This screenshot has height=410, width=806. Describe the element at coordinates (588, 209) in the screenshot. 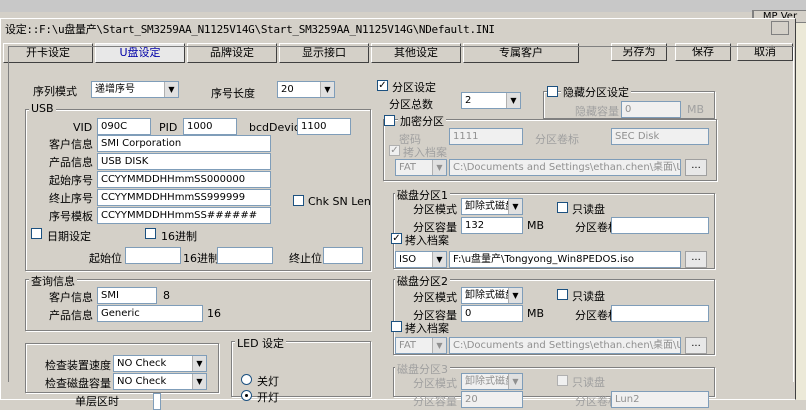

I see `disk1-readonly-label: 只读盘` at that location.